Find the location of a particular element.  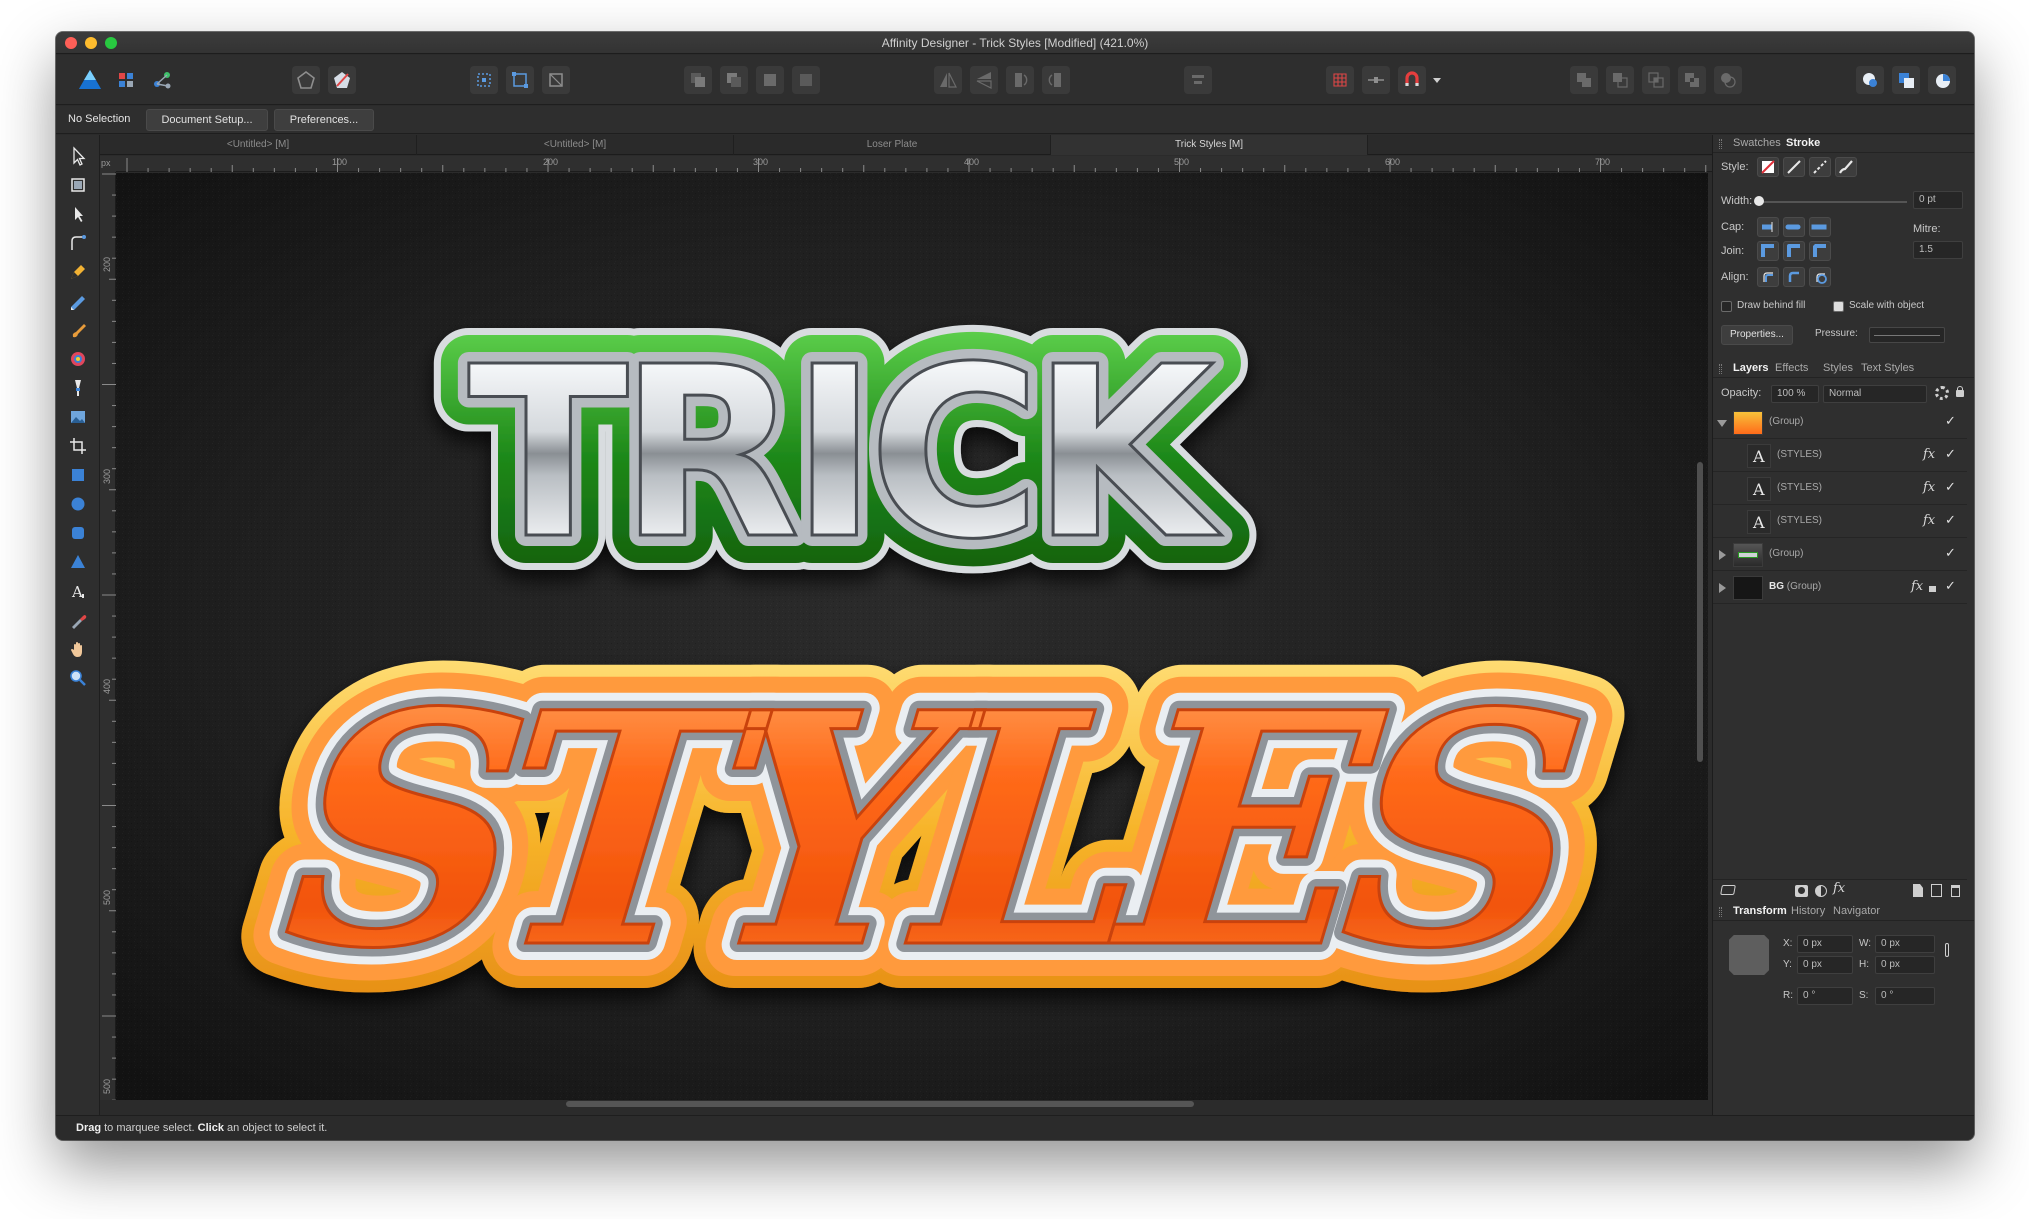

color-picker-tool-icon is located at coordinates (78, 620).